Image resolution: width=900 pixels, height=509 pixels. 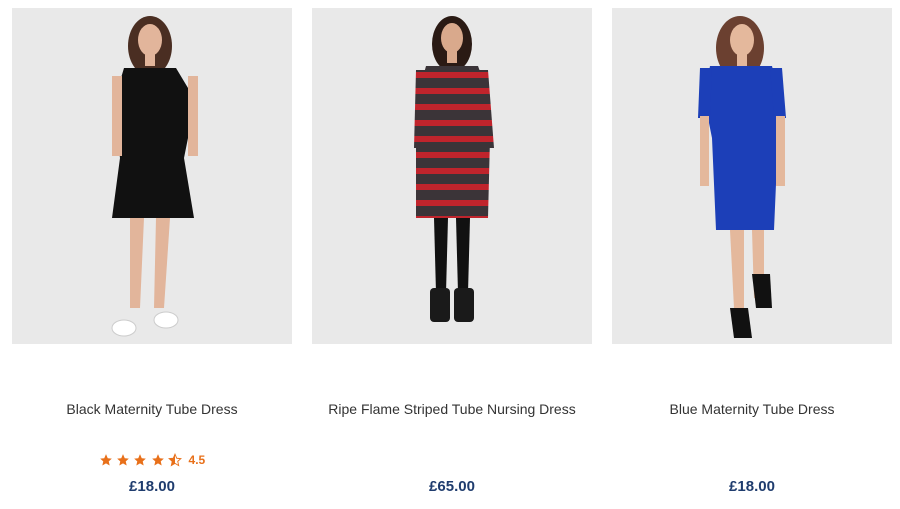 What do you see at coordinates (752, 409) in the screenshot?
I see `product-title: Blue Maternity Tube Dress` at bounding box center [752, 409].